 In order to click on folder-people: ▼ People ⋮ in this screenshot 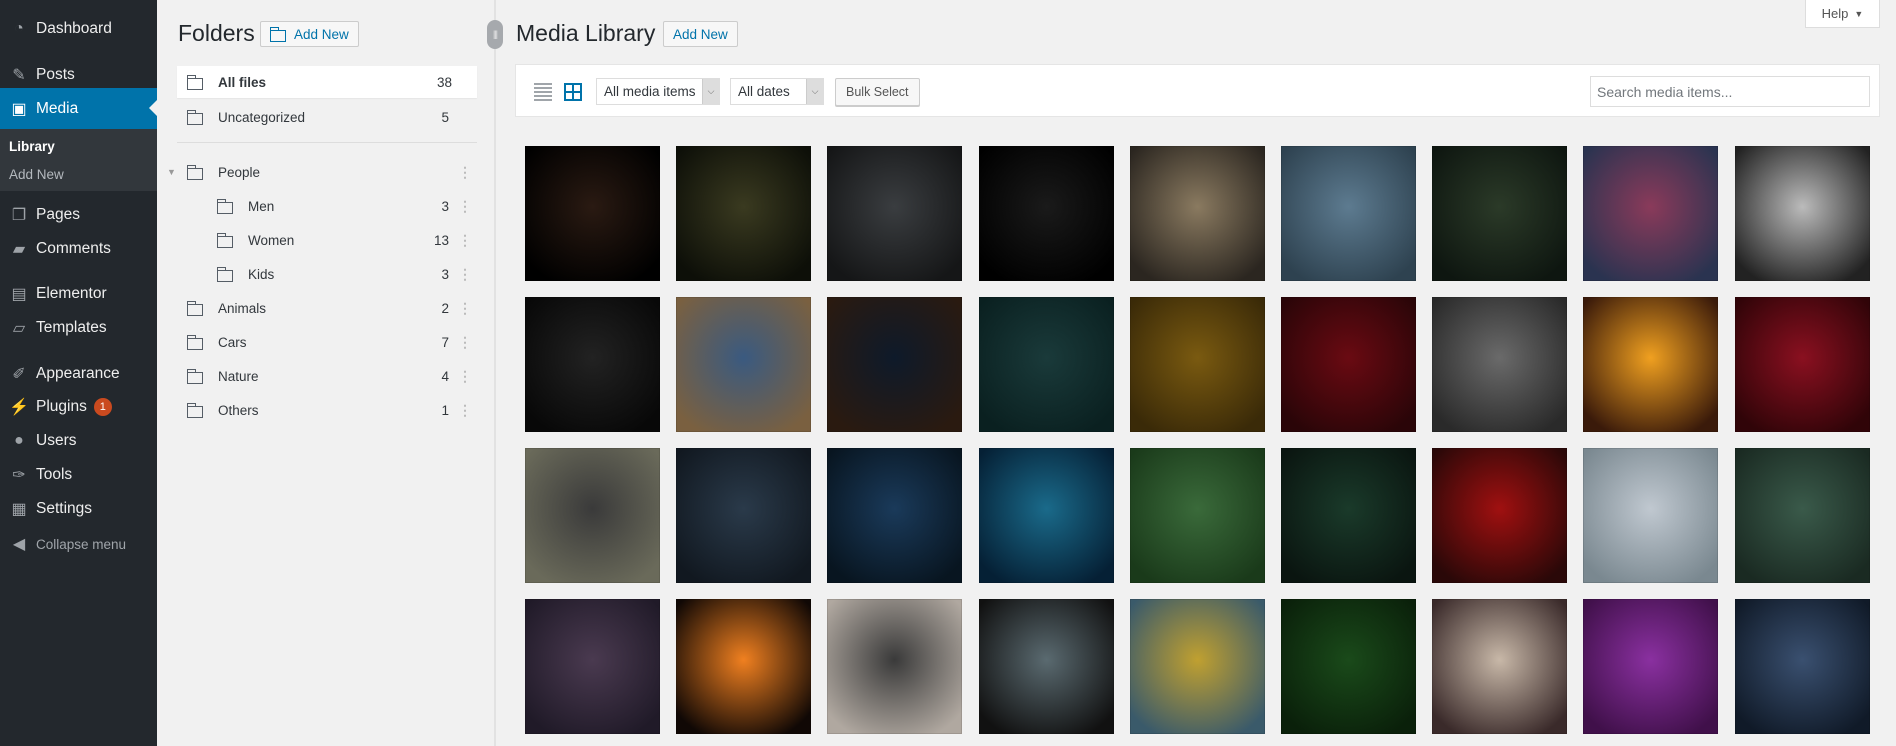, I will do `click(322, 172)`.